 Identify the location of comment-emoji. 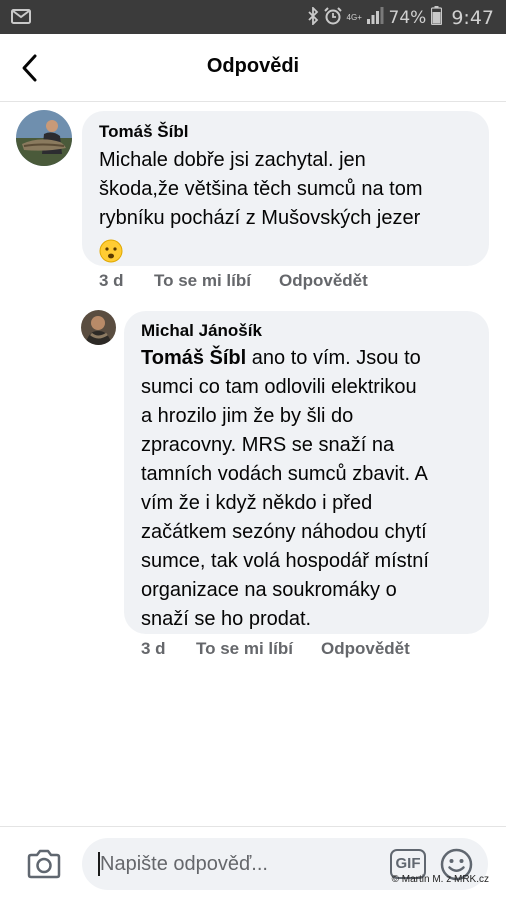
(285, 249).